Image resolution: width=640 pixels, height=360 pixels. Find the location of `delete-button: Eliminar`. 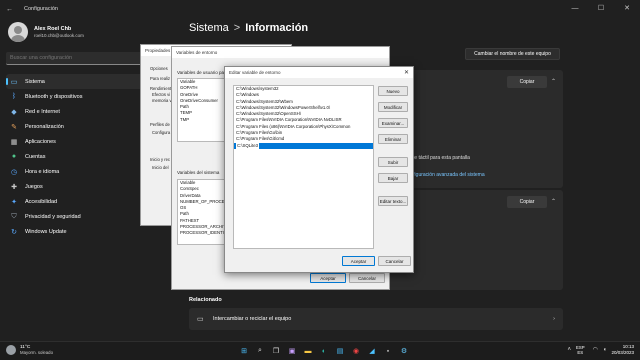

delete-button: Eliminar is located at coordinates (393, 139).